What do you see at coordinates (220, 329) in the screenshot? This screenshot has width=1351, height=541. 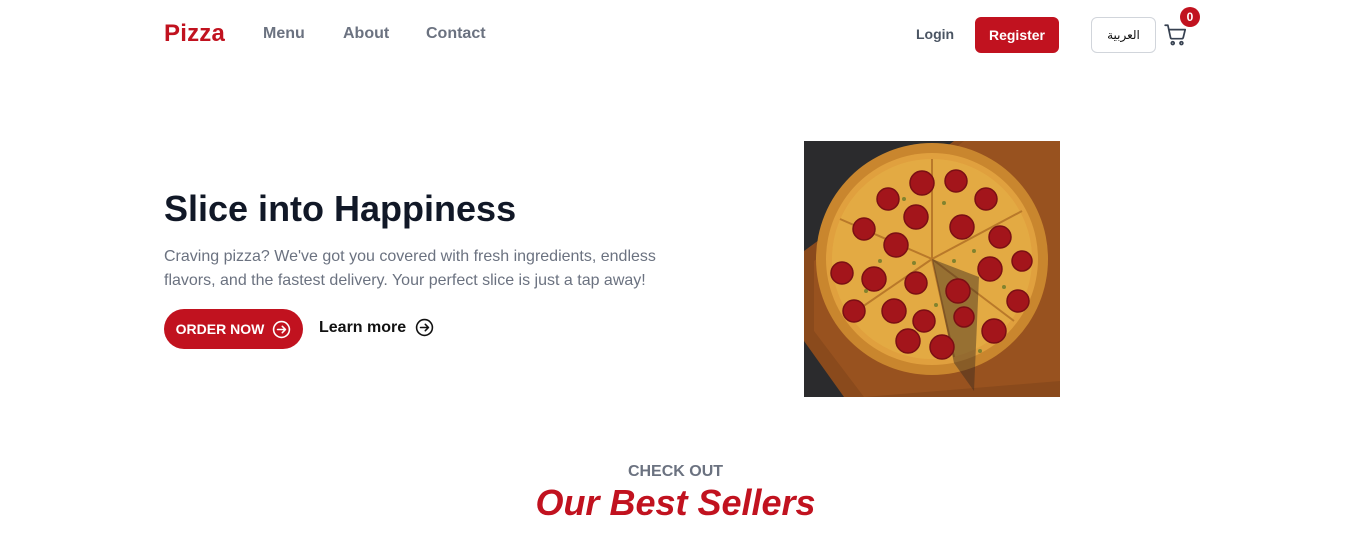 I see `order-now-label: ORDER NOW` at bounding box center [220, 329].